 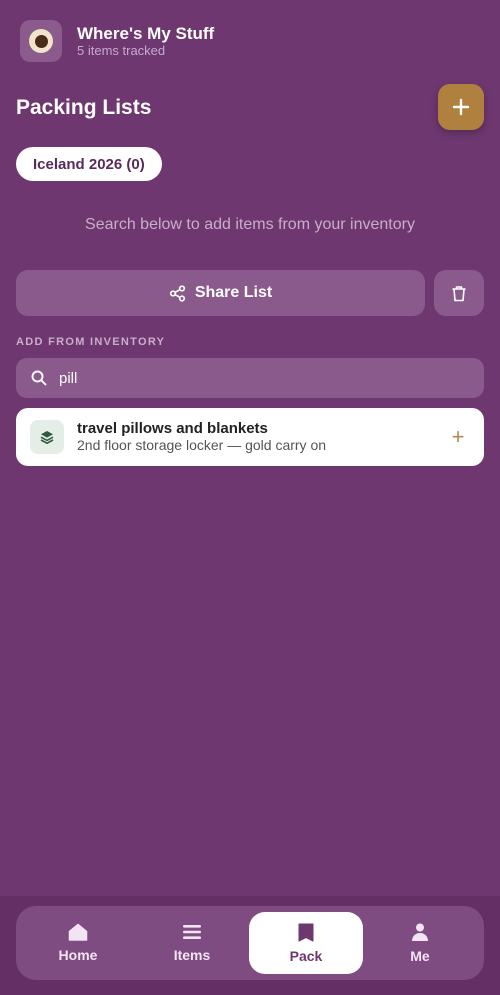 I want to click on search-input, so click(x=249, y=378).